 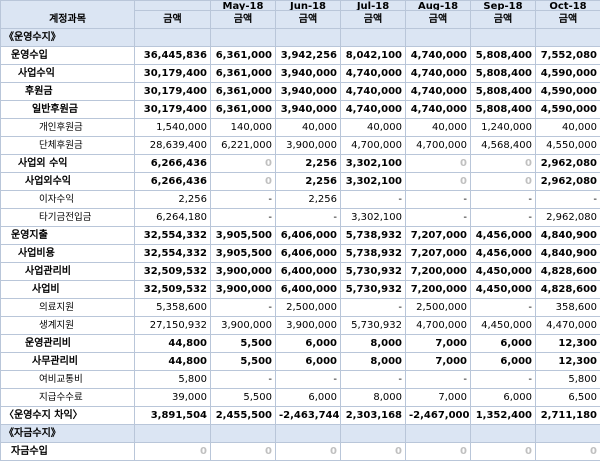 What do you see at coordinates (173, 146) in the screenshot?
I see `amount-cell: 28,639,400` at bounding box center [173, 146].